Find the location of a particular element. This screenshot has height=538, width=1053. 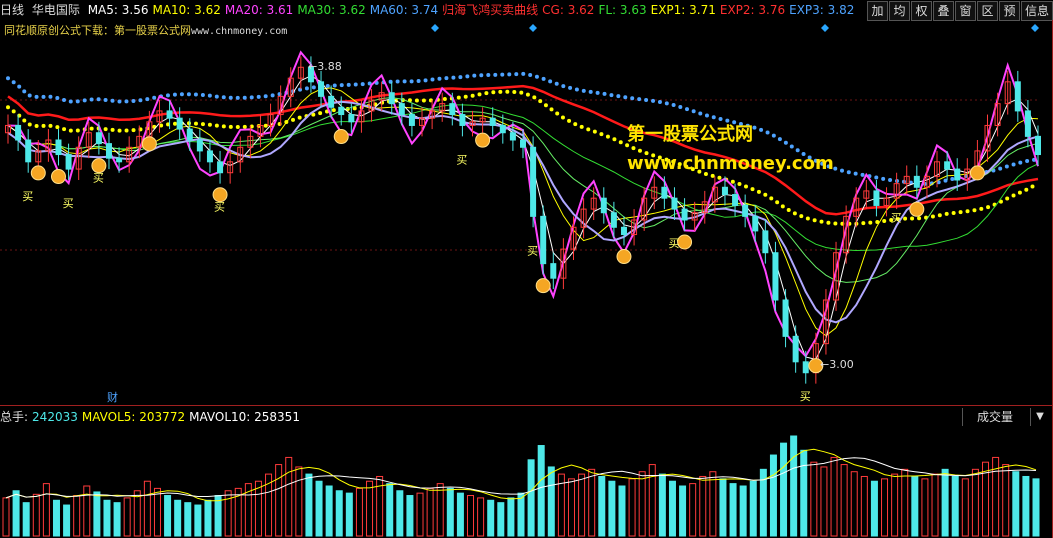

finance-marker: 财 is located at coordinates (112, 397).